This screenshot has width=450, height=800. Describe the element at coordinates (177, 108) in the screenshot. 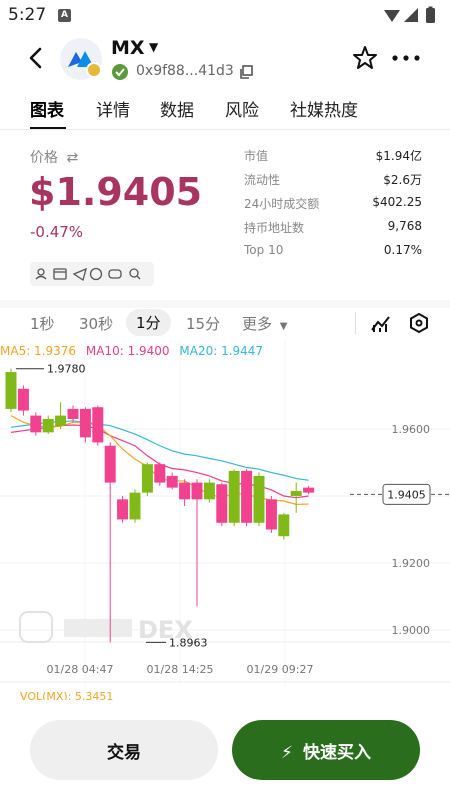

I see `tab-data: 数据` at that location.